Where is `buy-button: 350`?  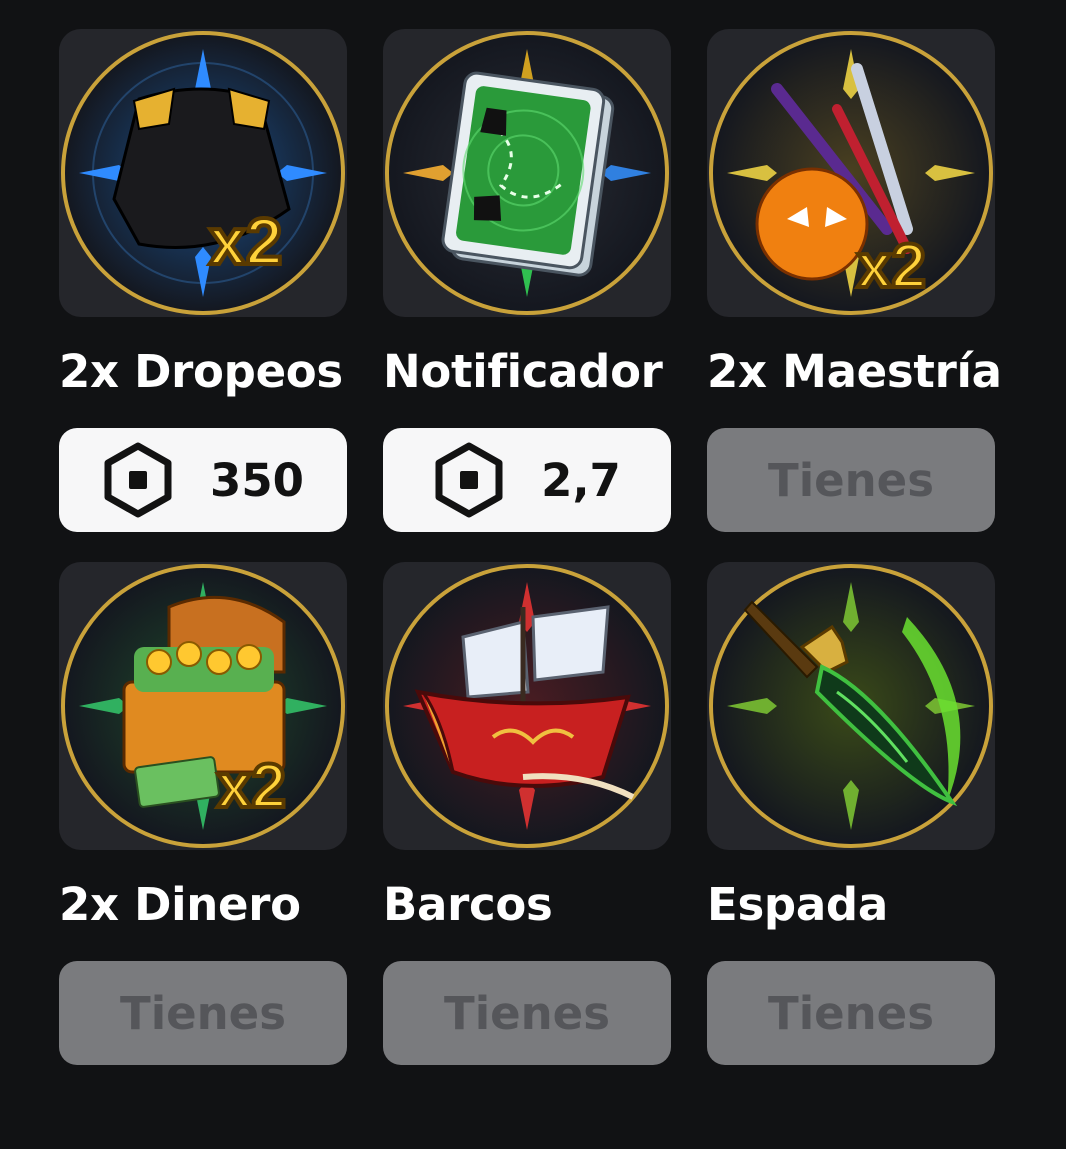 buy-button: 350 is located at coordinates (203, 480).